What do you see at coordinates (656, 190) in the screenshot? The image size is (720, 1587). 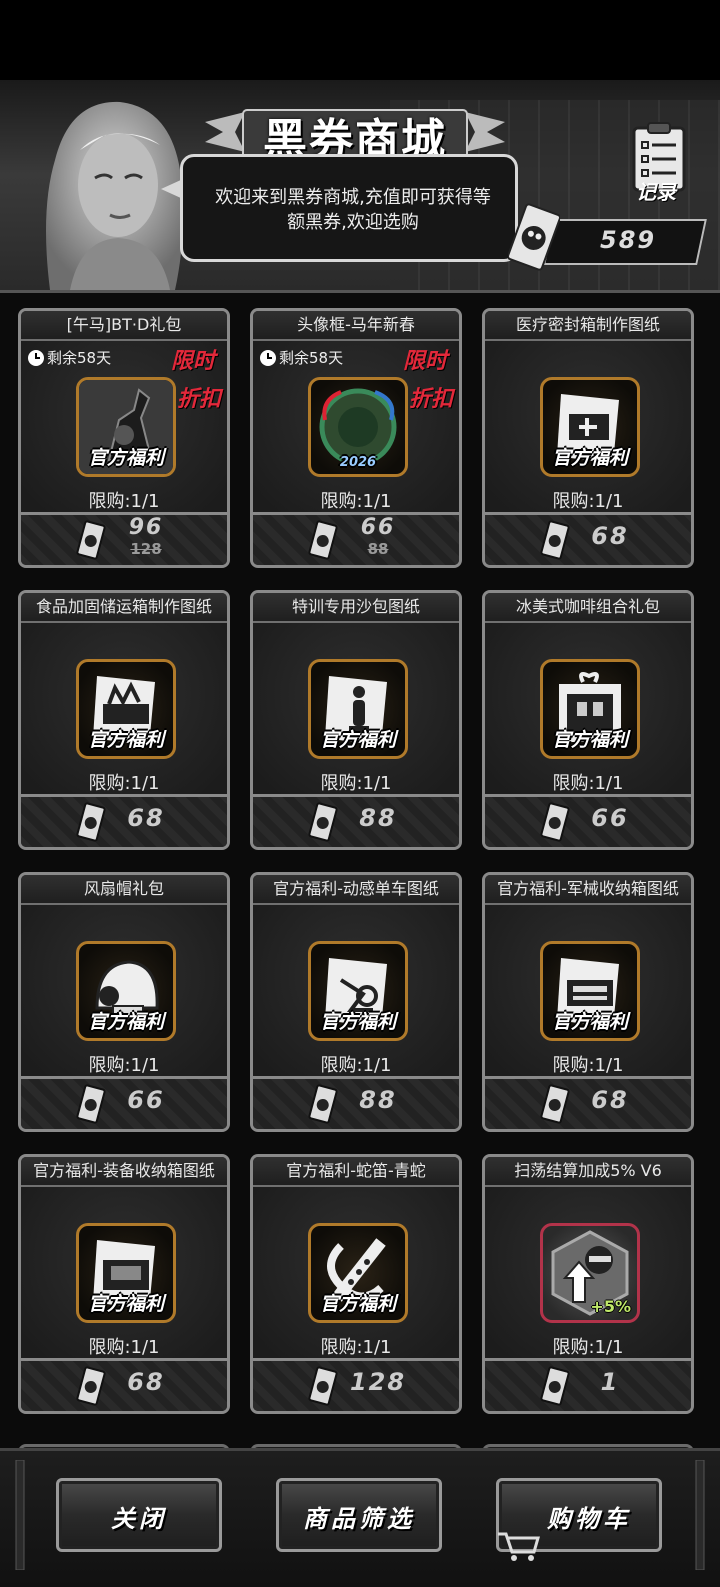 I see `record-label: 记录` at bounding box center [656, 190].